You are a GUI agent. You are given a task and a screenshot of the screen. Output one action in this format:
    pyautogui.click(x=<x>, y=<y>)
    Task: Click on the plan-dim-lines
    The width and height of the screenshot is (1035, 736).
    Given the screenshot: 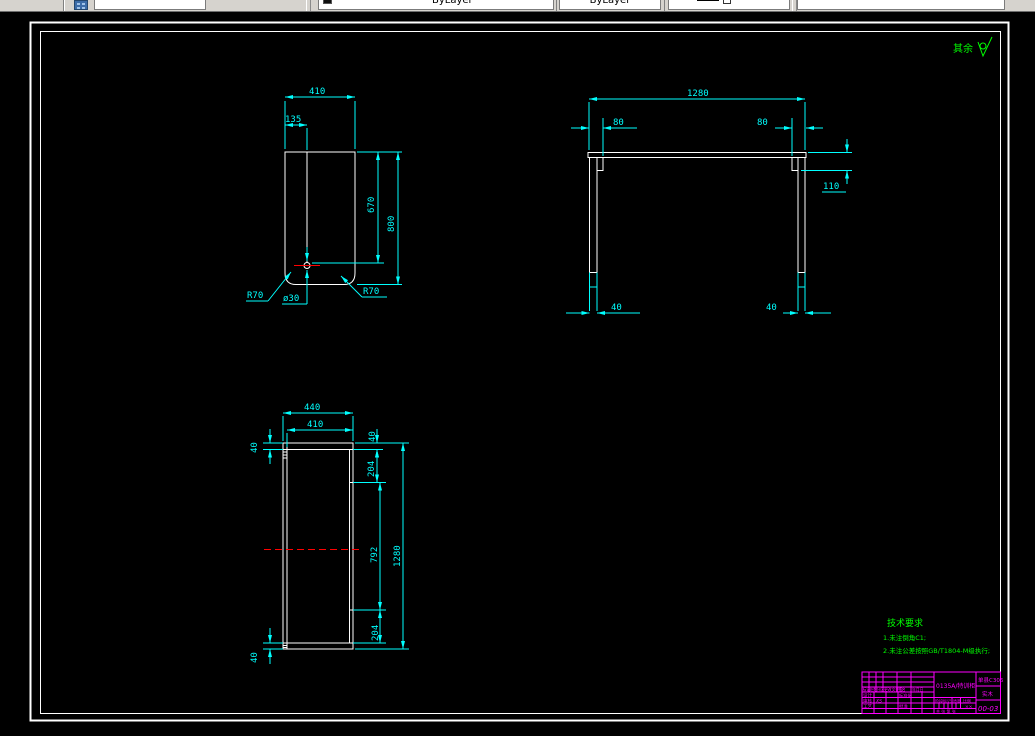 What is the action you would take?
    pyautogui.click(x=336, y=537)
    